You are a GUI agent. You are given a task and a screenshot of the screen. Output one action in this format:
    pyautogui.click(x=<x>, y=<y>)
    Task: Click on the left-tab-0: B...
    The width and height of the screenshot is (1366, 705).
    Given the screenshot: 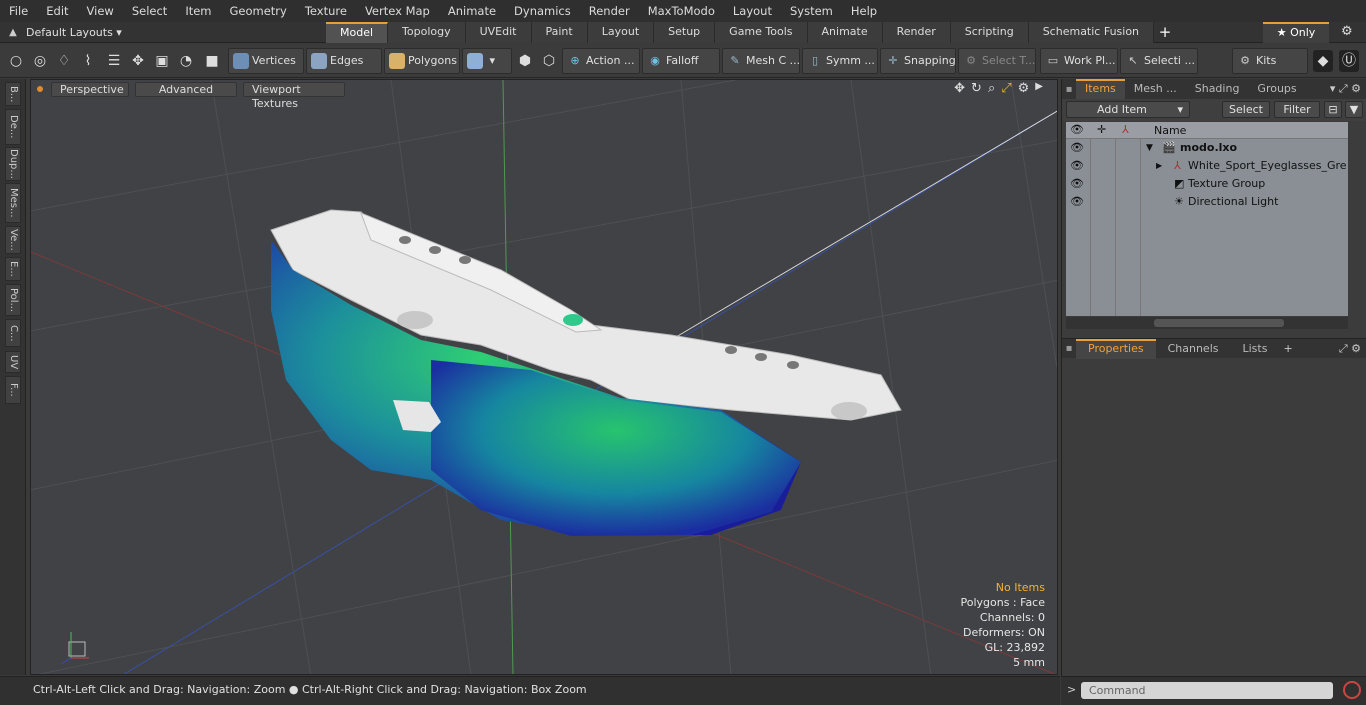 What is the action you would take?
    pyautogui.click(x=13, y=94)
    